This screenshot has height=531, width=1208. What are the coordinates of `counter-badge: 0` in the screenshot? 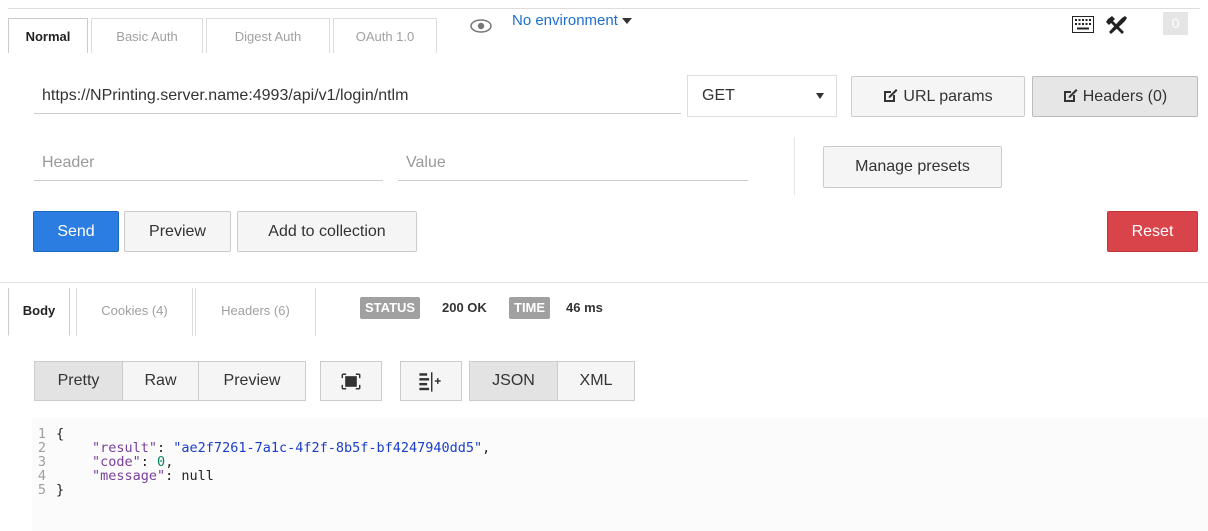 It's located at (1175, 23).